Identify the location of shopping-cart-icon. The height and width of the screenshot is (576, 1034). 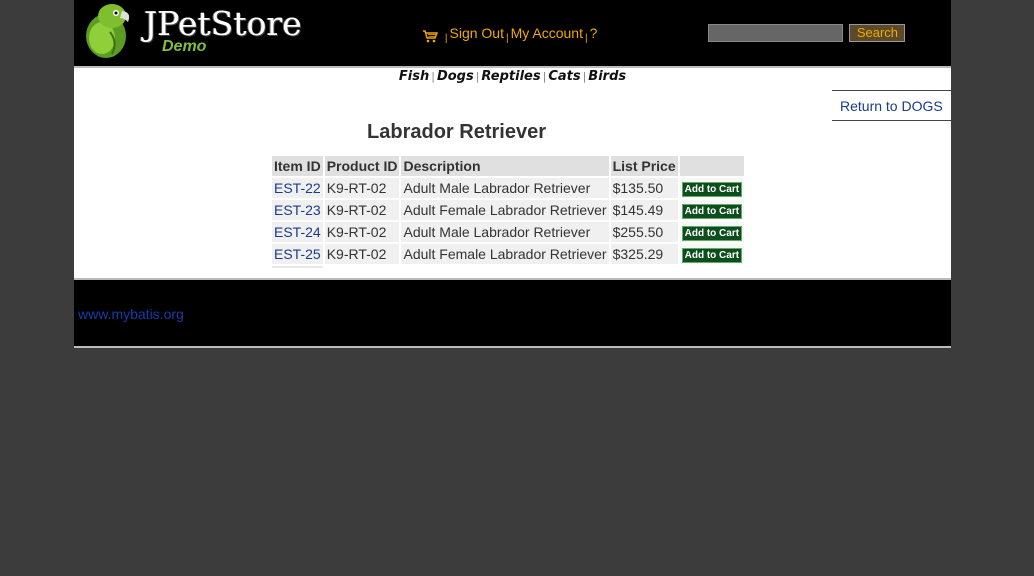
(430, 36).